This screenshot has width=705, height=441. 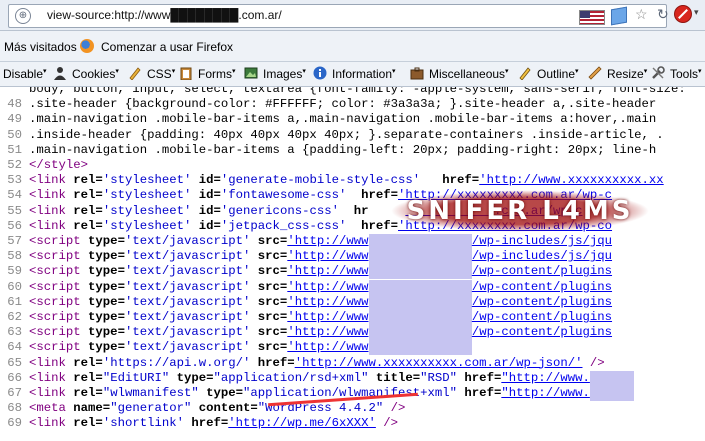 What do you see at coordinates (14, 225) in the screenshot?
I see `line-number: 56` at bounding box center [14, 225].